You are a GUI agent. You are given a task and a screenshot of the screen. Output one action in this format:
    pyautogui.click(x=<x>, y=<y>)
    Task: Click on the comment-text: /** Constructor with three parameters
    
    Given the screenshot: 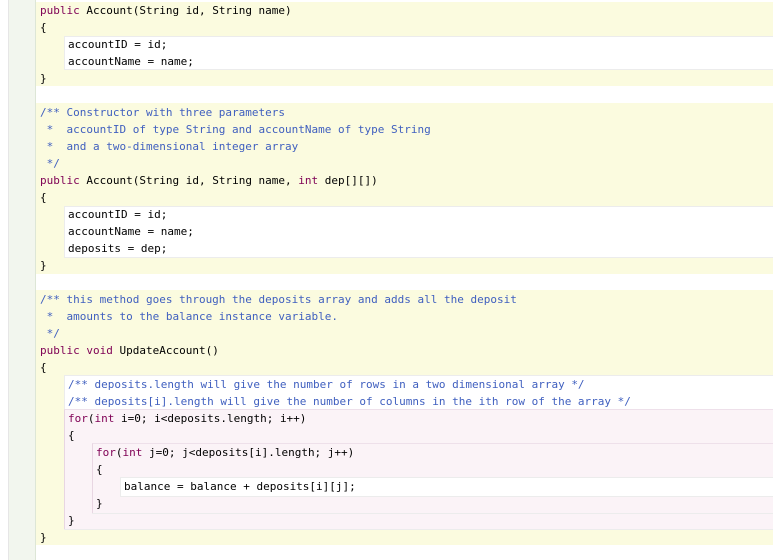 What is the action you would take?
    pyautogui.click(x=163, y=112)
    